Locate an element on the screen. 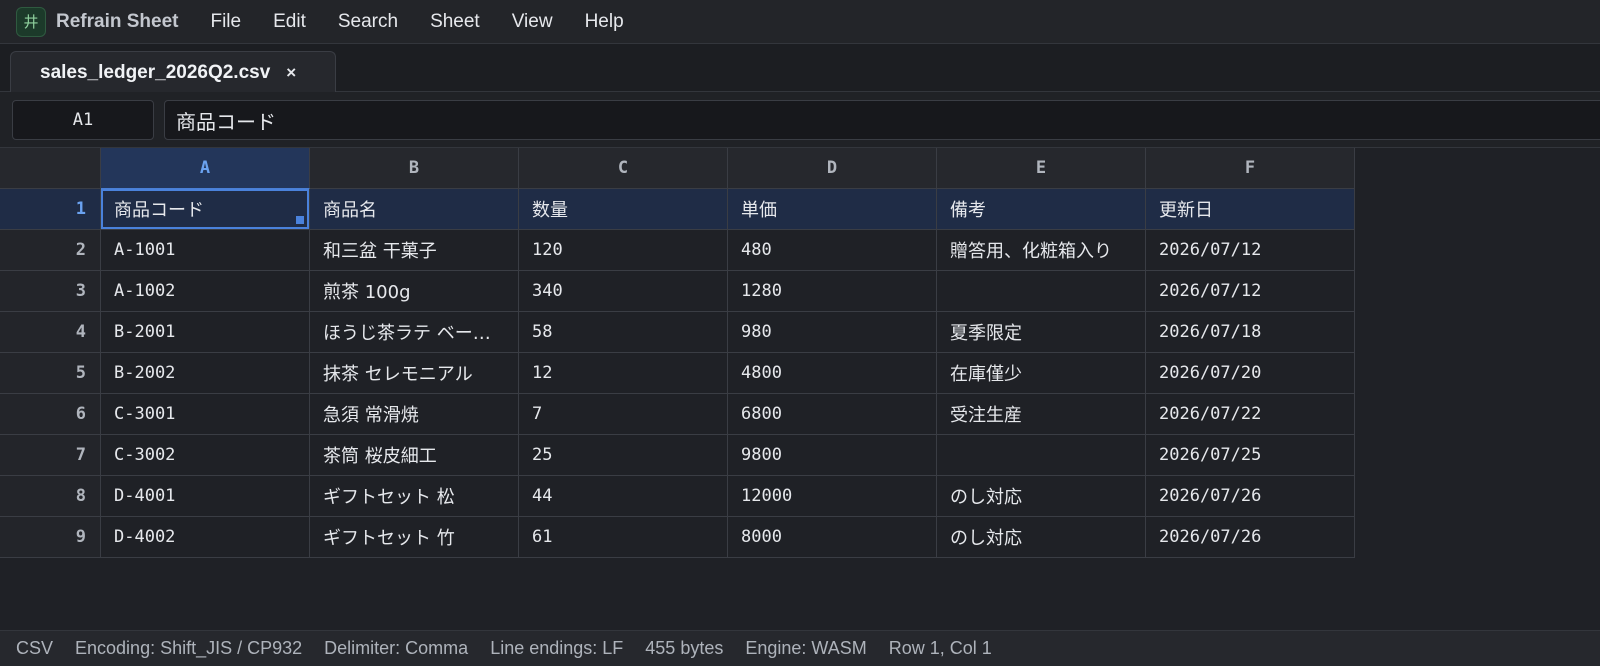  cell-name: 茶筒 桜皮細工 is located at coordinates (414, 455).